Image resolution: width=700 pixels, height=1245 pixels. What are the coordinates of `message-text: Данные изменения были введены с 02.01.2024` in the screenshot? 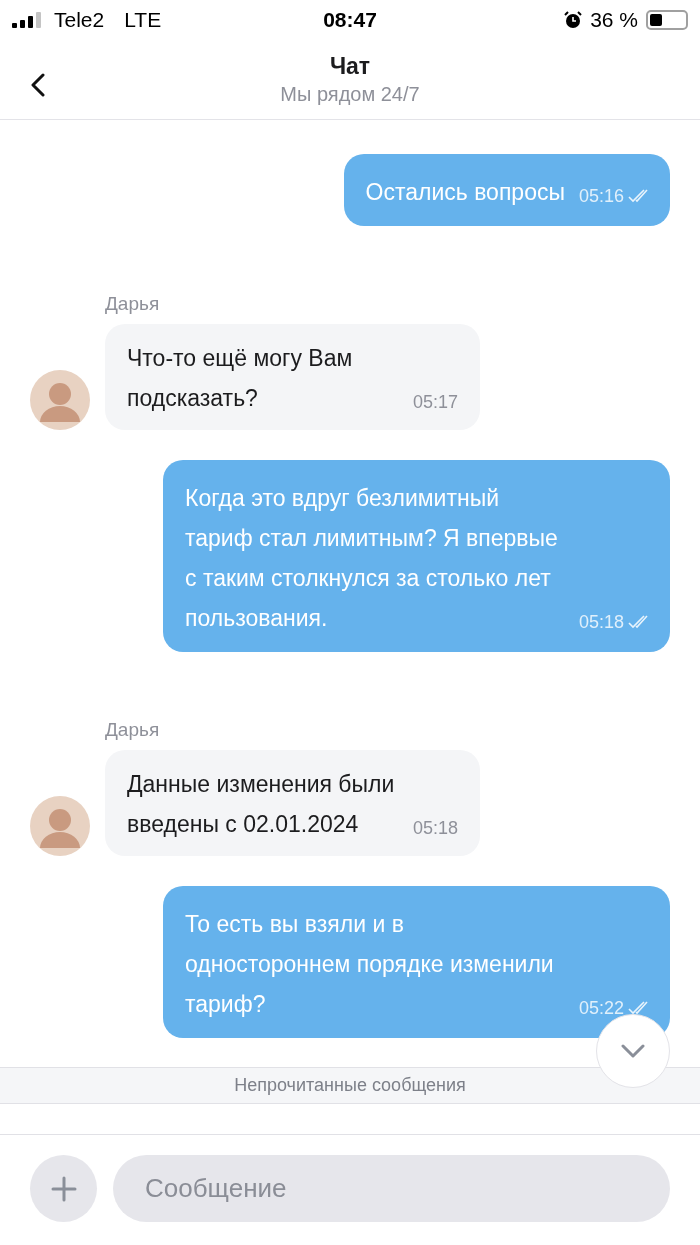 It's located at (261, 804).